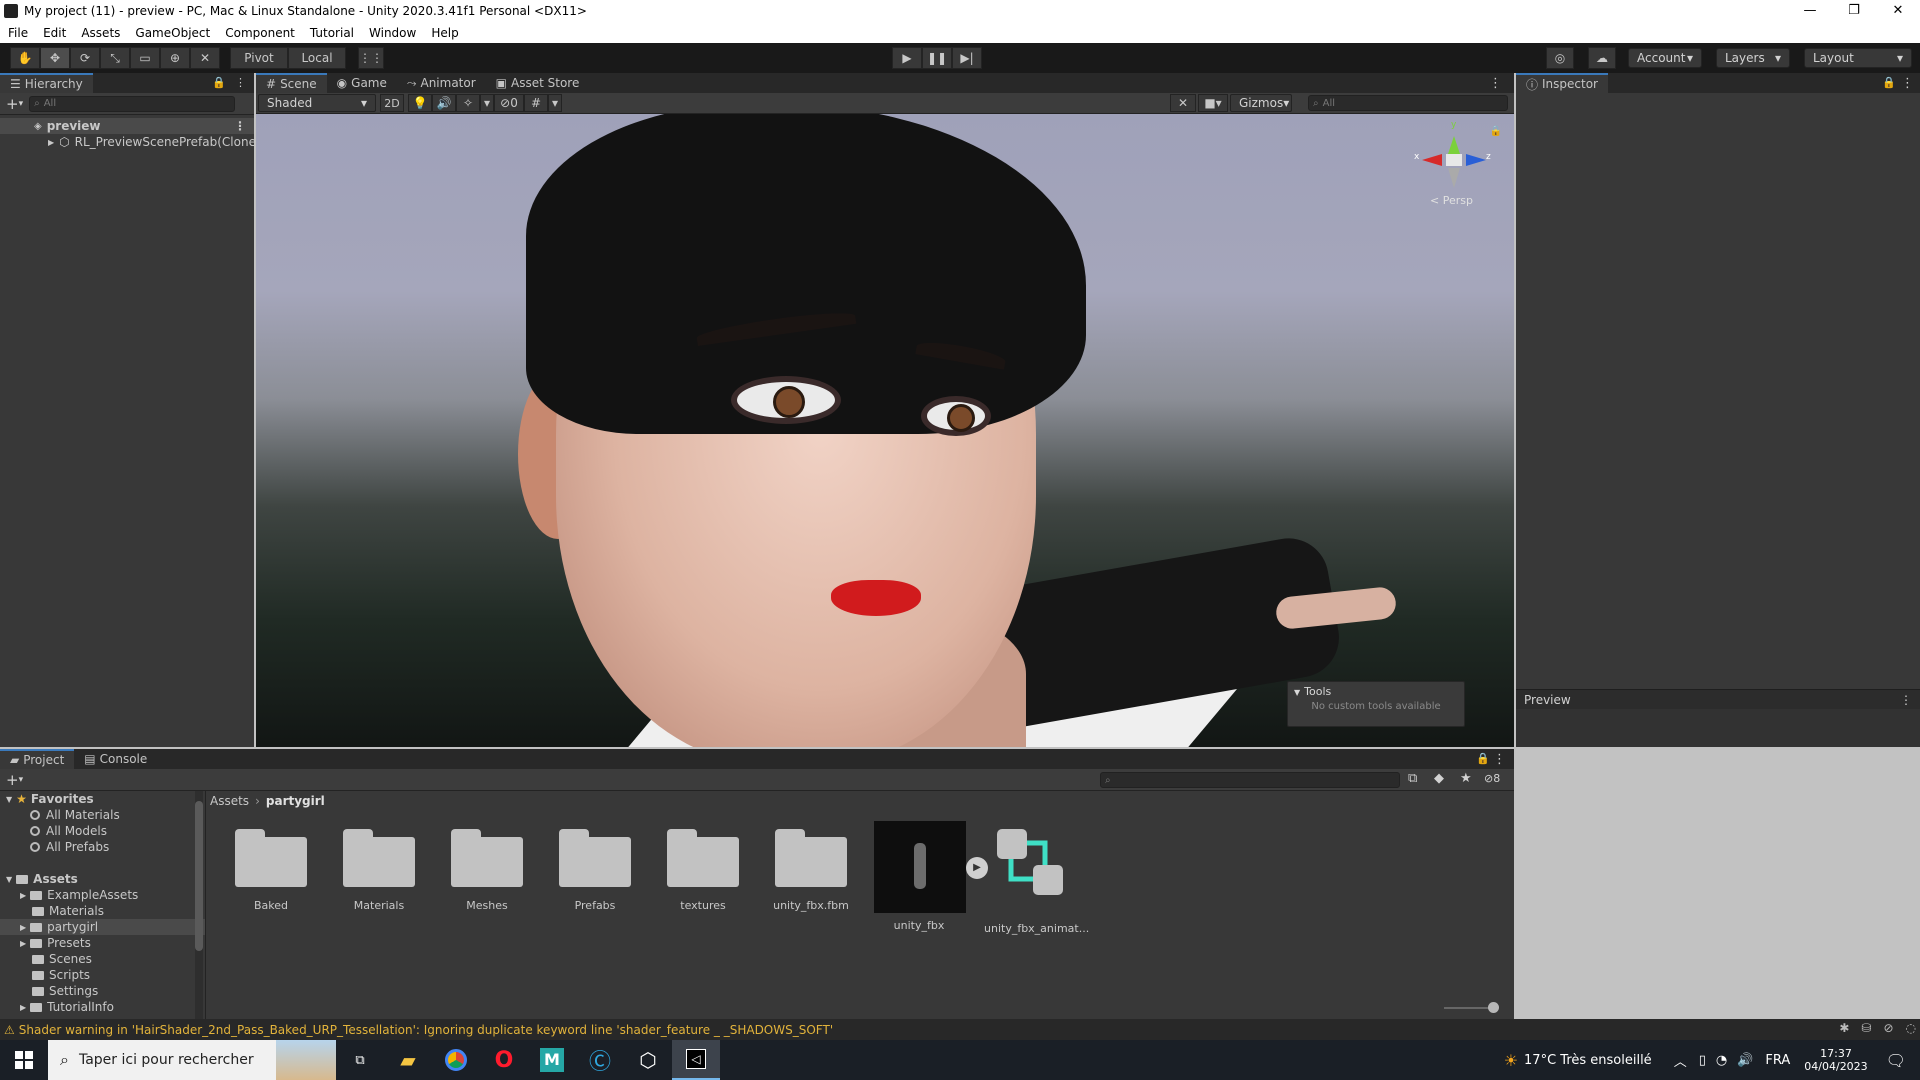 Image resolution: width=1920 pixels, height=1080 pixels. I want to click on axis-gizmo-icon, so click(1454, 159).